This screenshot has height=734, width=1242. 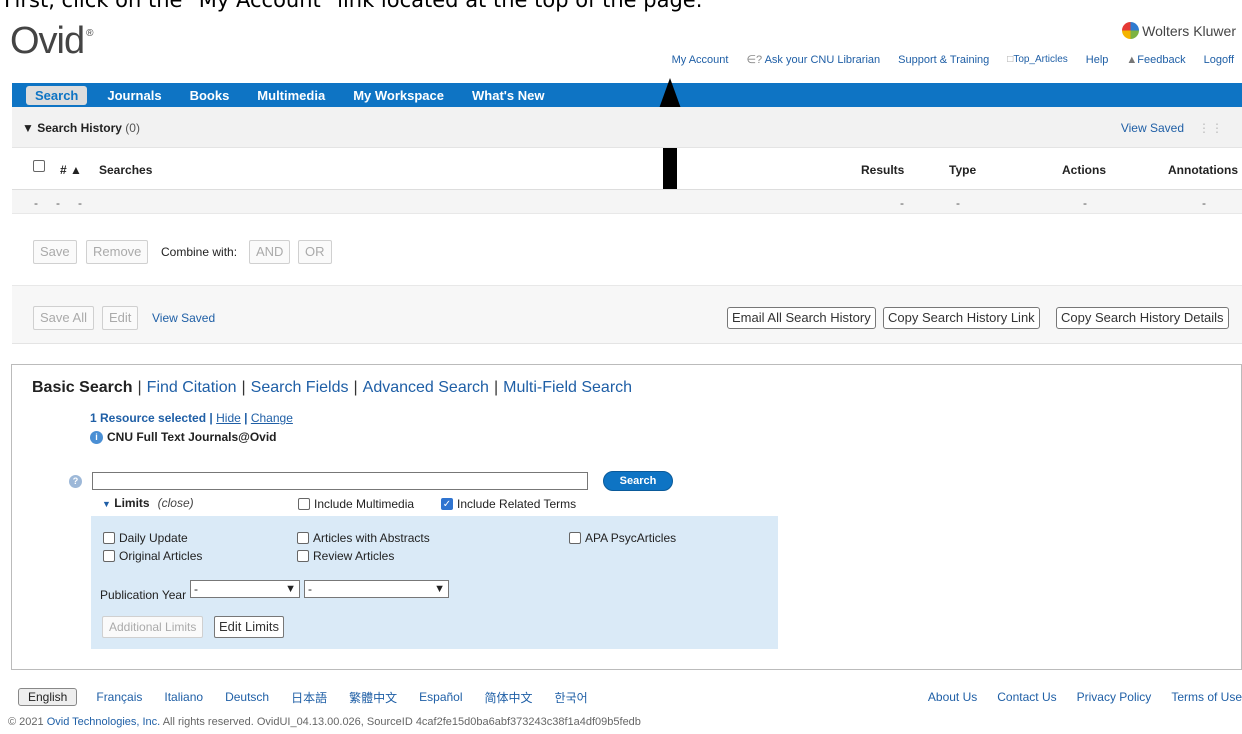 I want to click on logo-text: Ovid, so click(x=47, y=41).